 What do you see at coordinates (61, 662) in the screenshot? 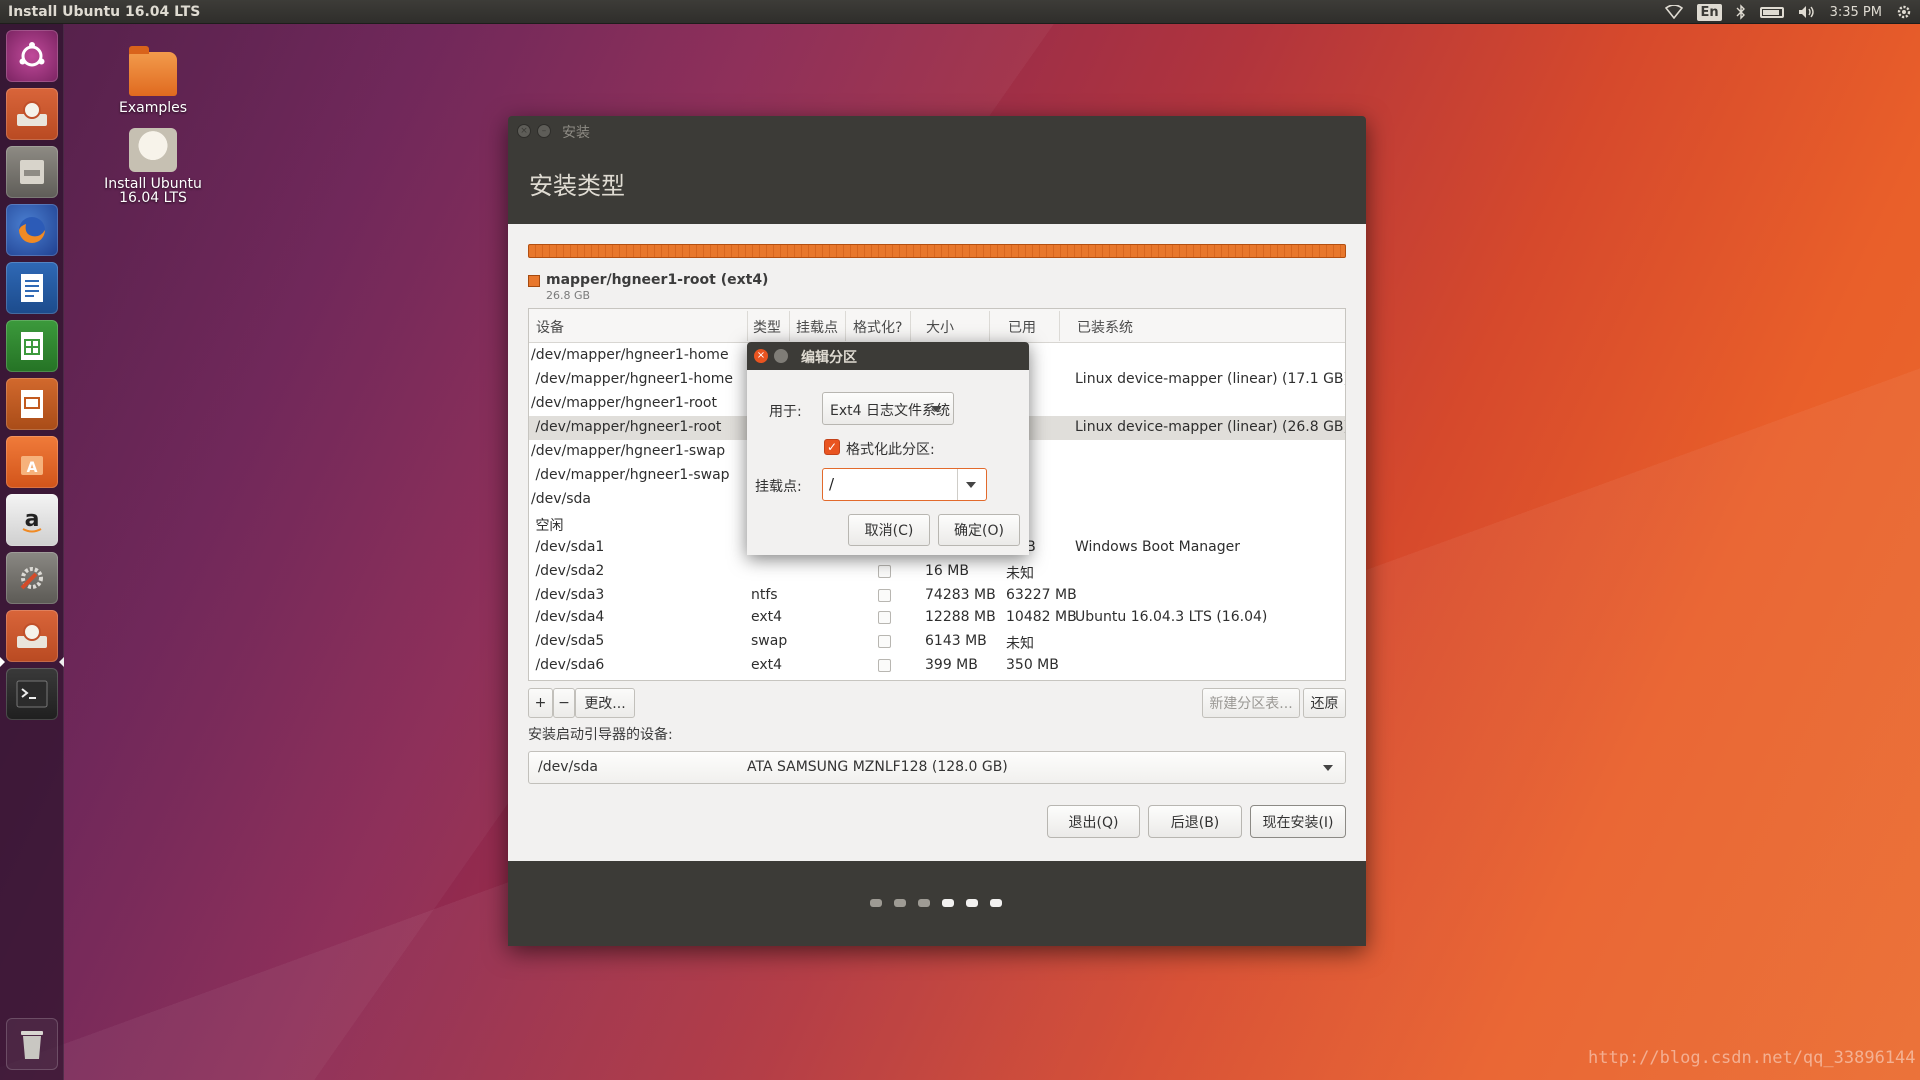
I see `launcher-focused-indicator` at bounding box center [61, 662].